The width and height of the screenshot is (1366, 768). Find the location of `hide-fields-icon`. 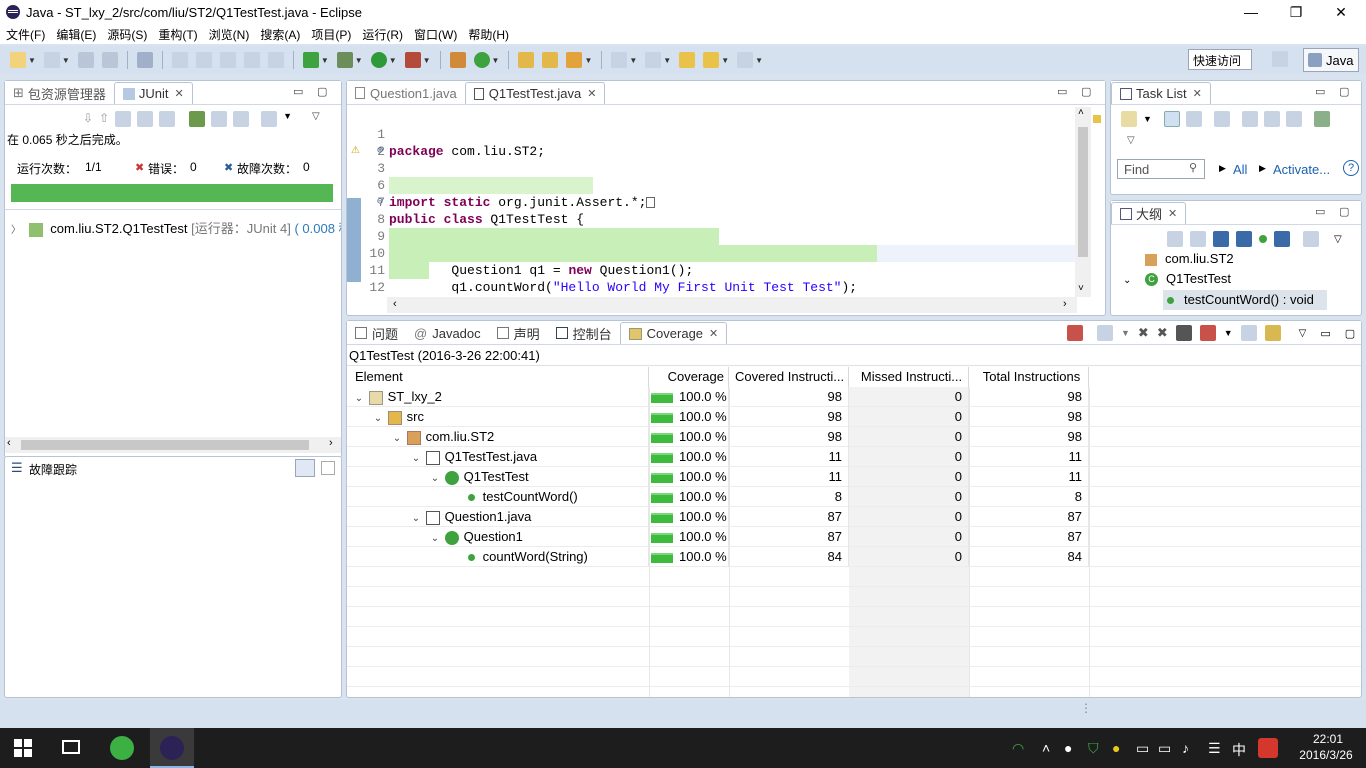

hide-fields-icon is located at coordinates (1221, 239).